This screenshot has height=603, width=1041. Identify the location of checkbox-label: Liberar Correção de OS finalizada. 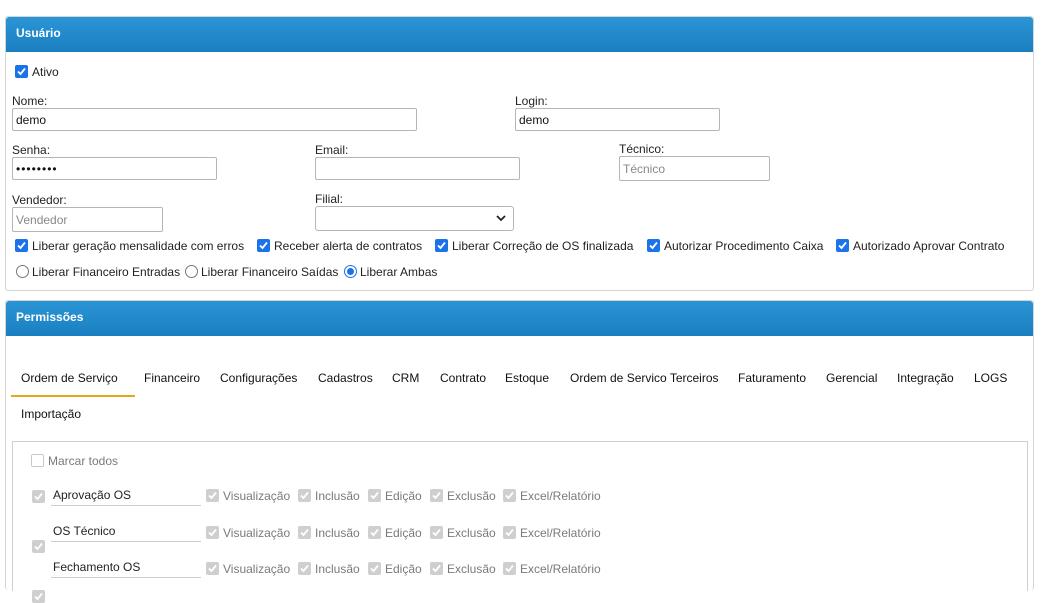
(543, 246).